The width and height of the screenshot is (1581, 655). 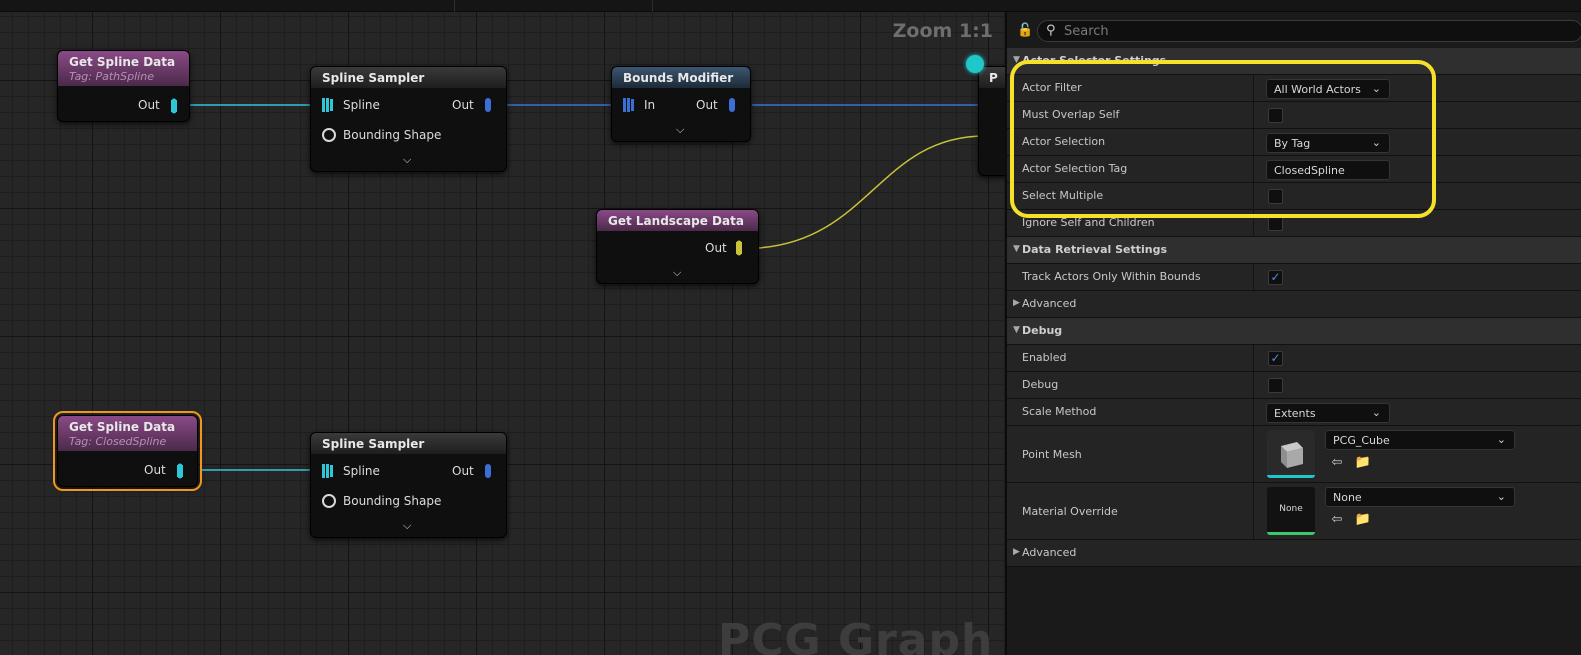 I want to click on node-get-spline-data-path: Get Spline Data Tag: PathSpline Out, so click(x=123, y=86).